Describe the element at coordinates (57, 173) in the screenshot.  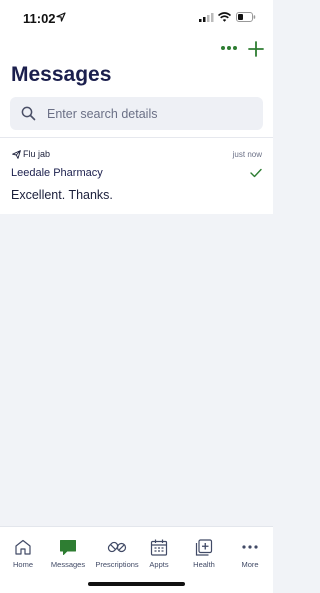
I see `message-sender: Leedale Pharmacy` at that location.